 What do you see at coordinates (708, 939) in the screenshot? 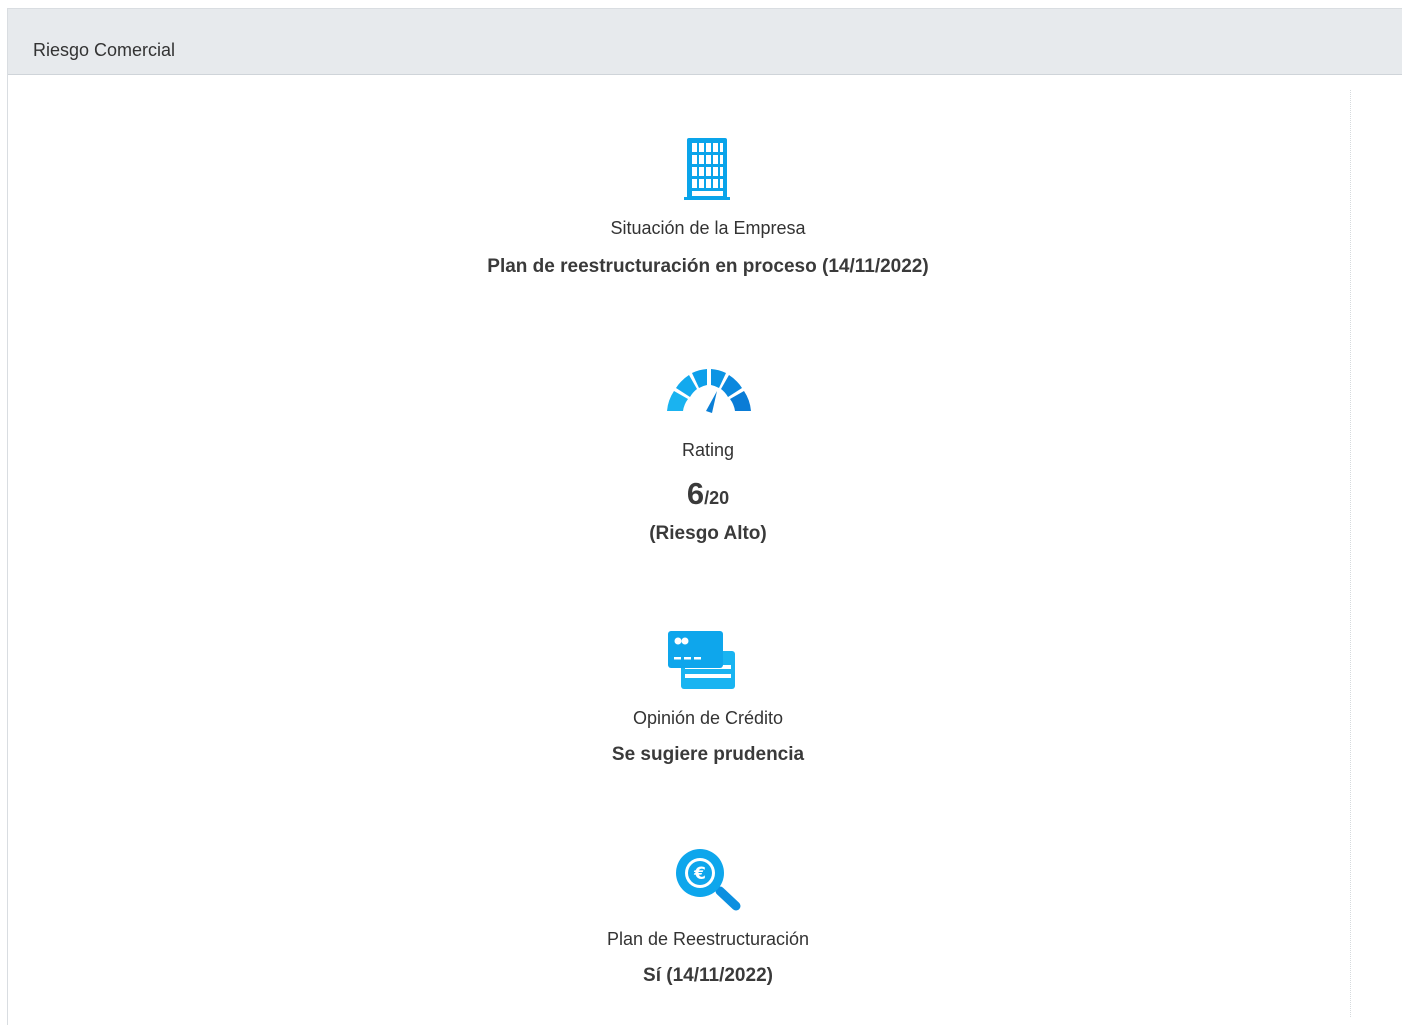
I see `restructuring-plan-label: Plan de Reestructuración` at bounding box center [708, 939].